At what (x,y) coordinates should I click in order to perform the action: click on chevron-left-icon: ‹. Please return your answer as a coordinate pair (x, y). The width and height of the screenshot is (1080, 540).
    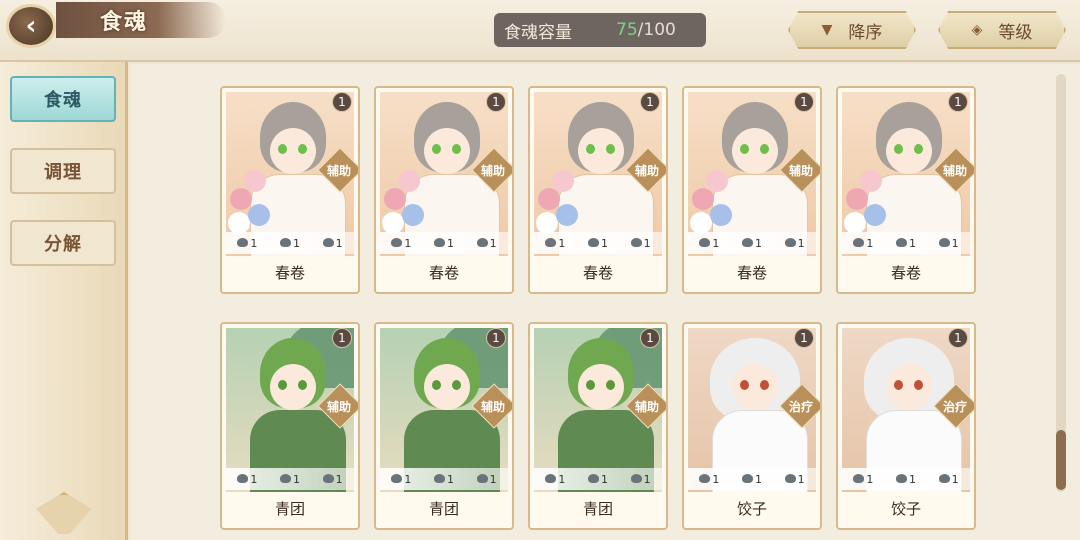
    Looking at the image, I should click on (31, 26).